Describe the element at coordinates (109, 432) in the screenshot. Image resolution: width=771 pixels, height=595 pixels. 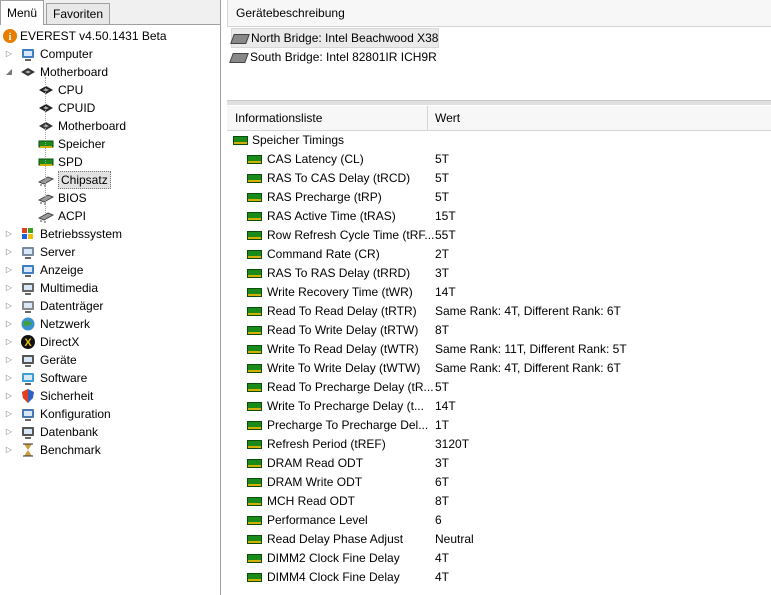
I see `tree-item-datenbank: ▷ Datenbank` at that location.